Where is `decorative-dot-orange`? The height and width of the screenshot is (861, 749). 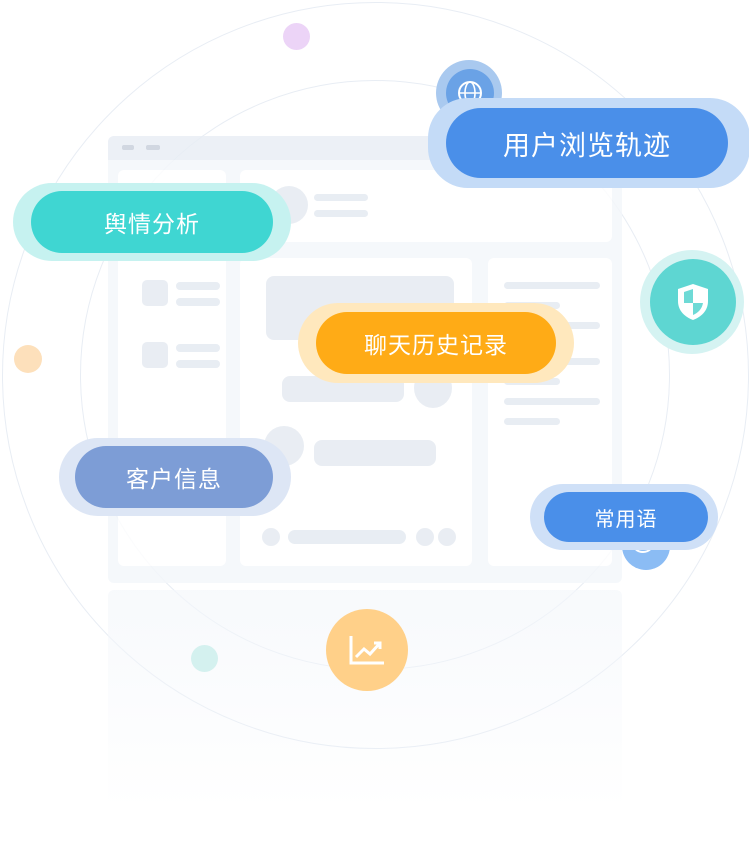
decorative-dot-orange is located at coordinates (28, 359).